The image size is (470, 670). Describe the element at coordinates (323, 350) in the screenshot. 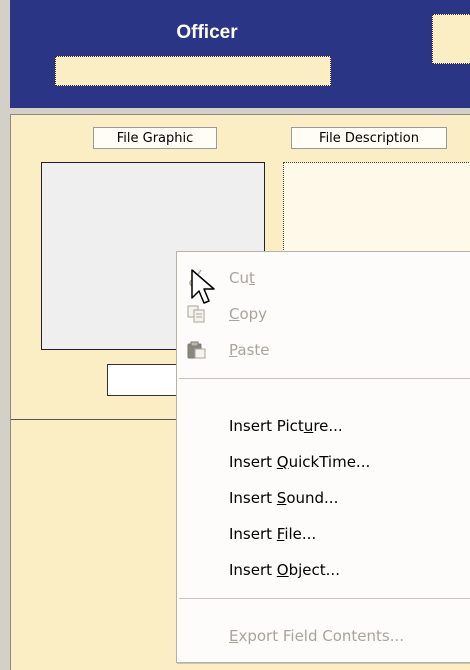

I see `menu-item-paste: Paste` at that location.